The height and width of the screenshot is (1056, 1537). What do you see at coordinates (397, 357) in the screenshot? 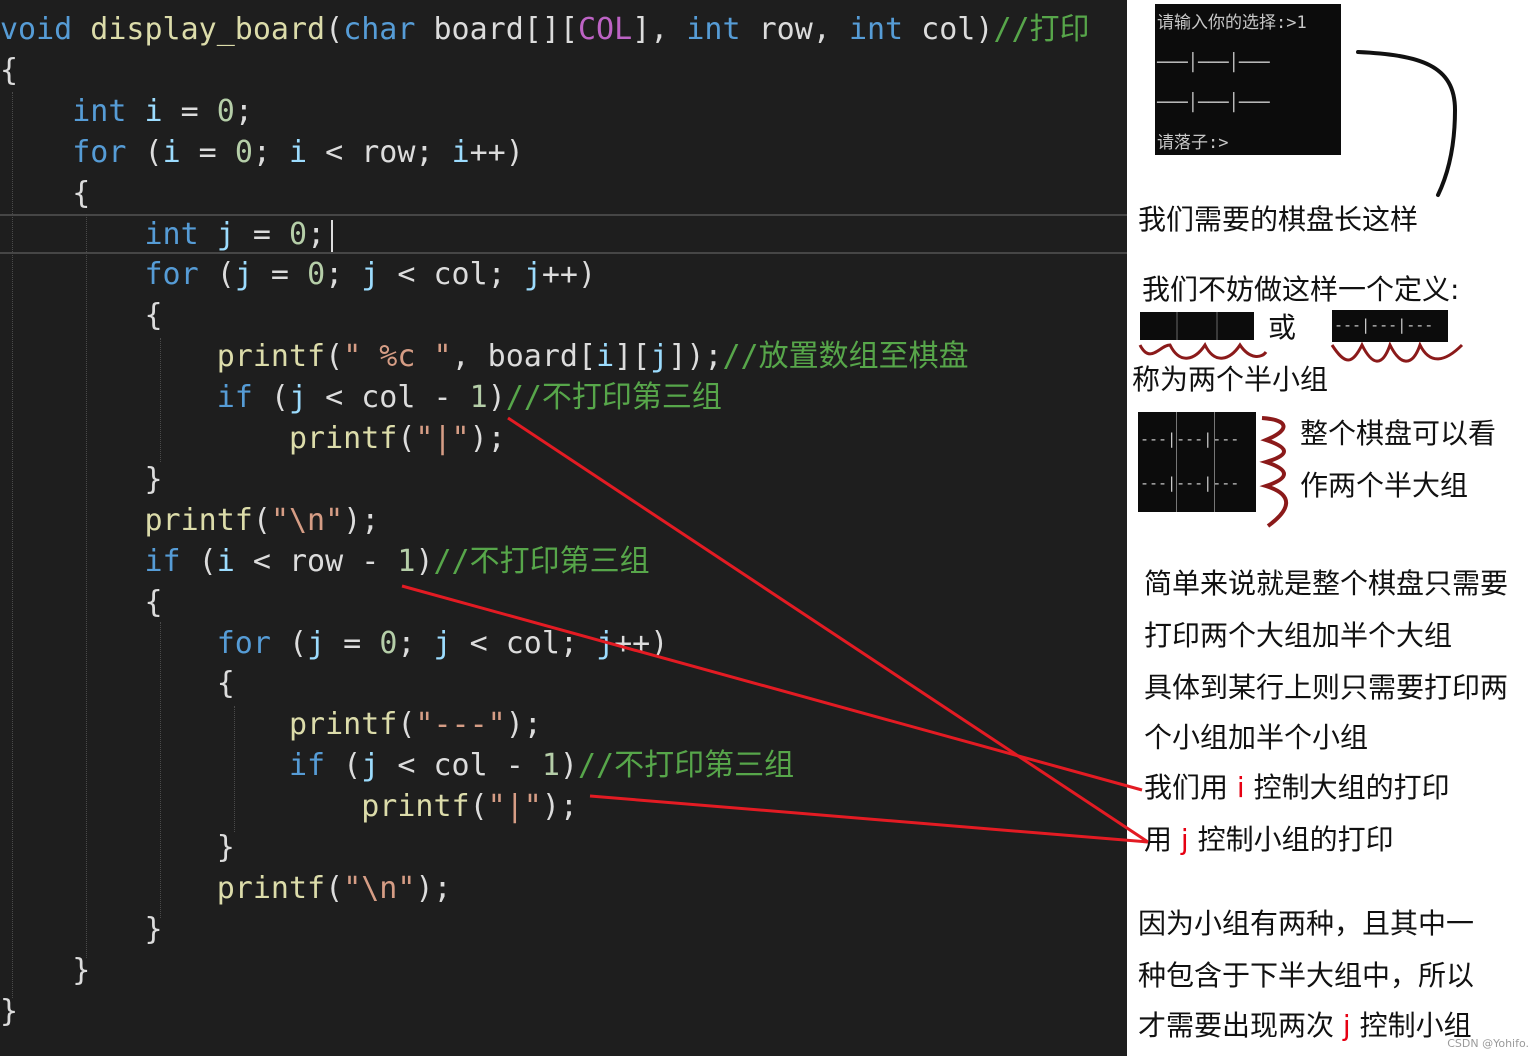
I see `code-token: " %c "` at bounding box center [397, 357].